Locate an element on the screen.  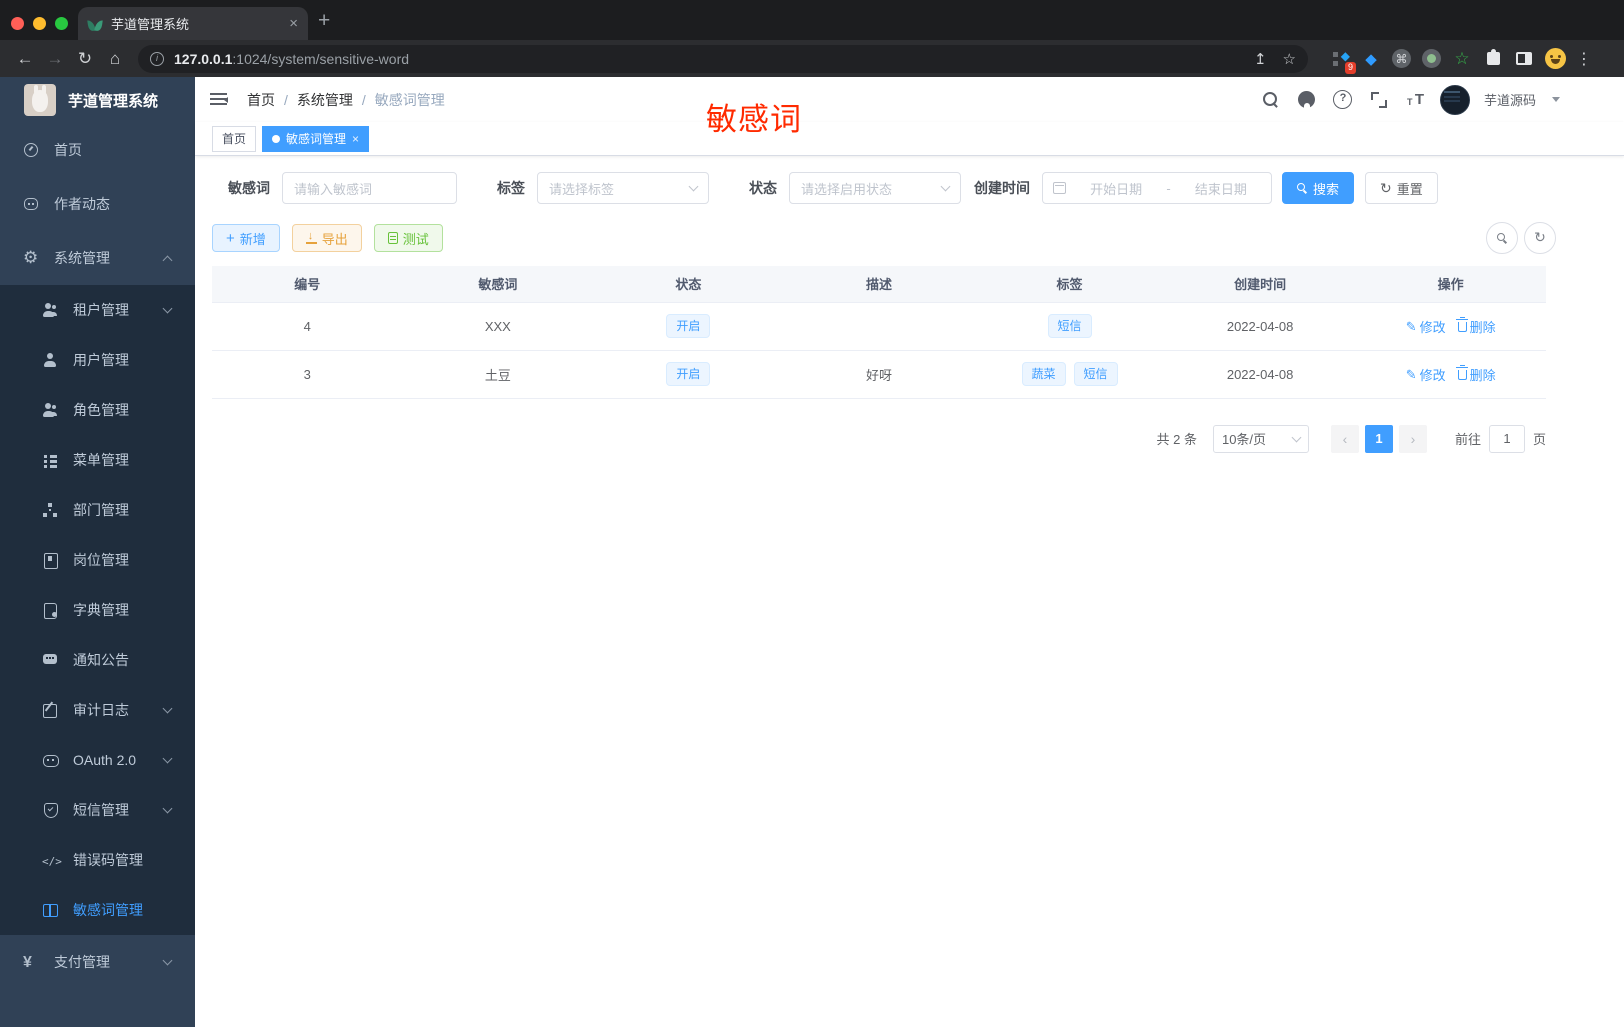
forward-icon: → is located at coordinates (55, 59).